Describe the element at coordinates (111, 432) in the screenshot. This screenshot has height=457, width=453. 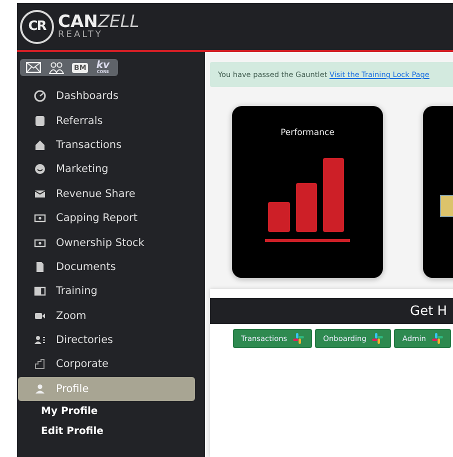
I see `submenu-item: Edit Profile` at that location.